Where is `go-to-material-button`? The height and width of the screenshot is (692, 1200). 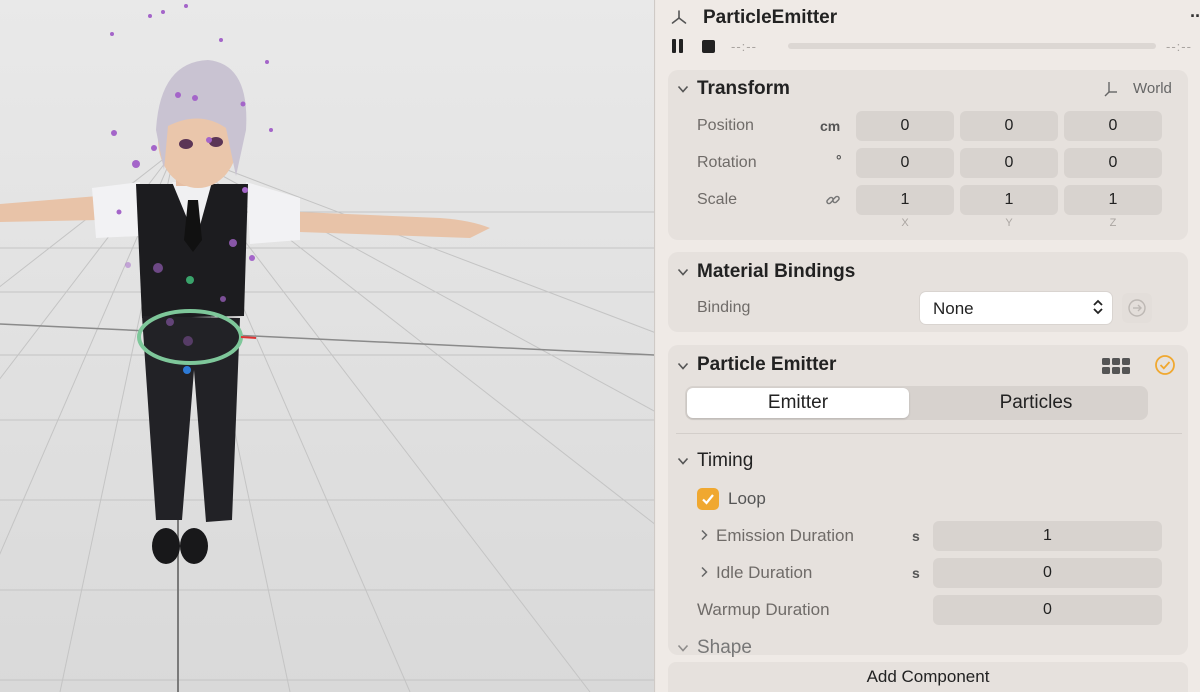
go-to-material-button is located at coordinates (1137, 308).